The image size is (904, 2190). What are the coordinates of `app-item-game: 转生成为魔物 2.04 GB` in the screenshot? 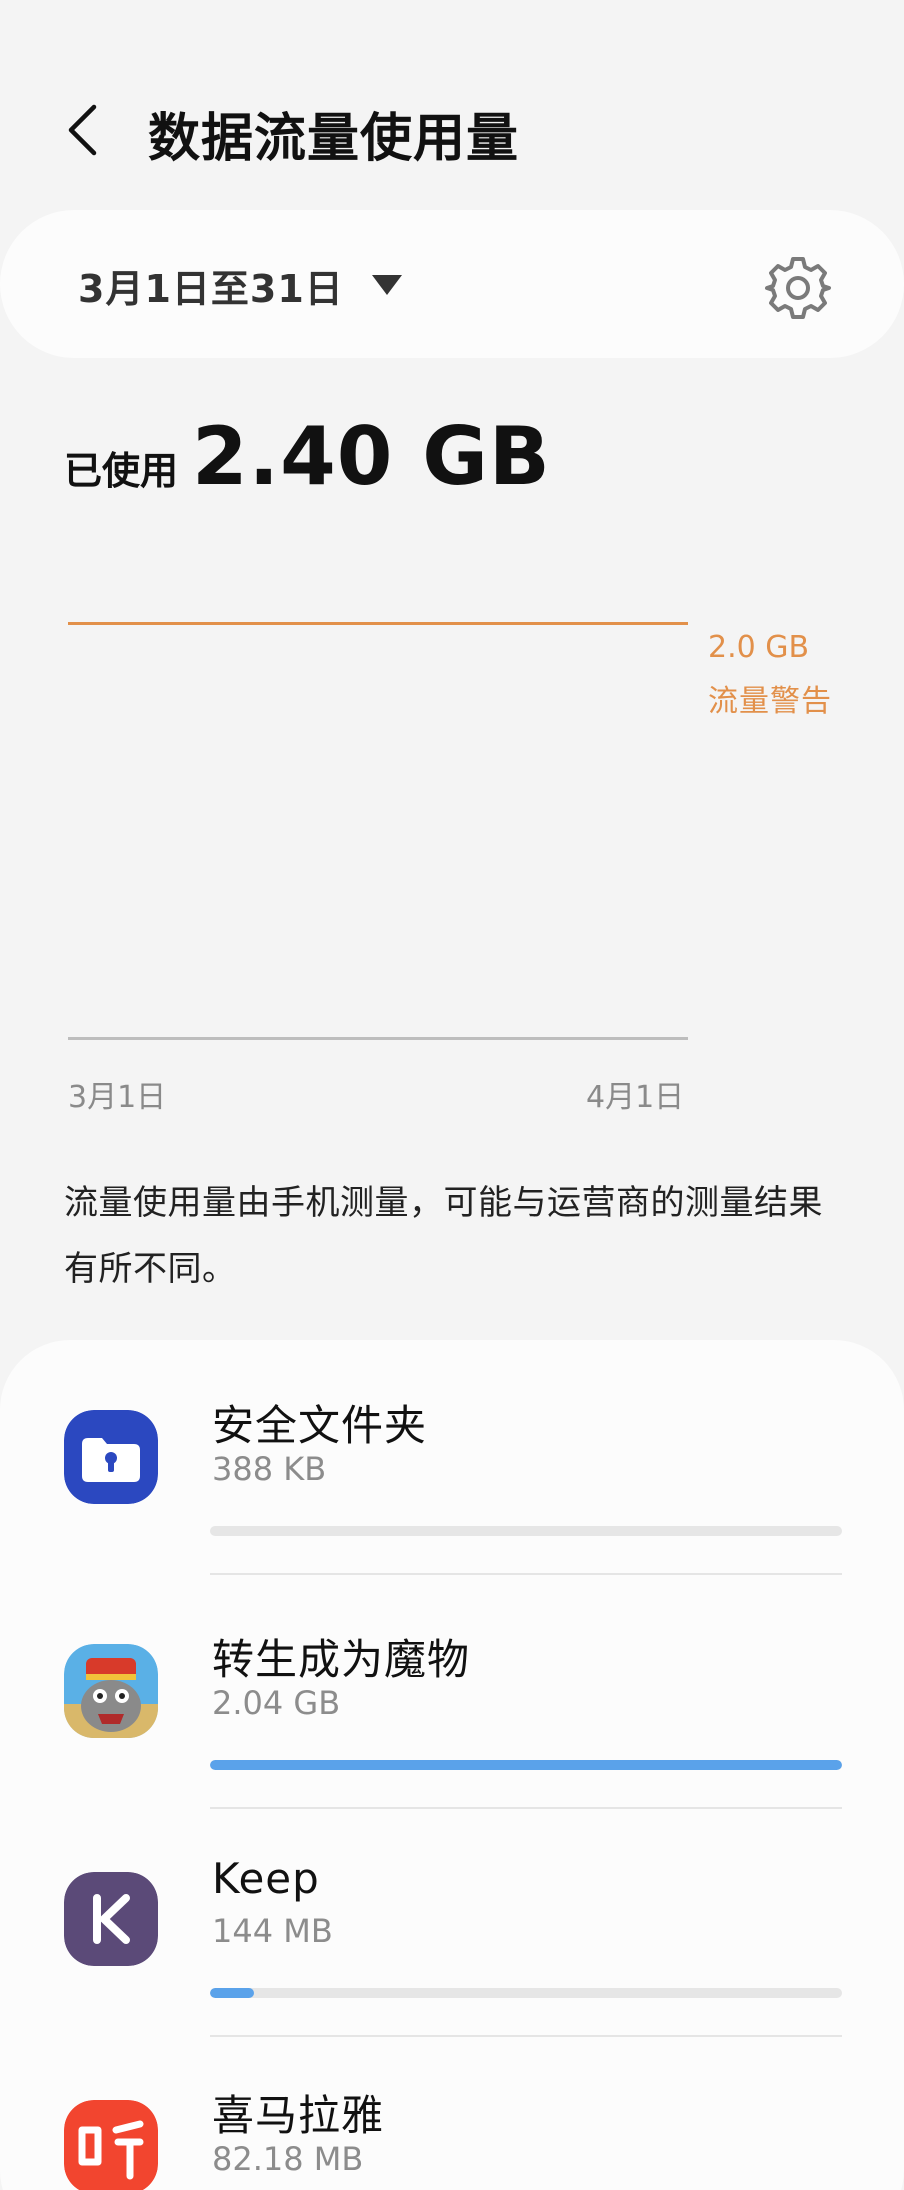 It's located at (452, 1691).